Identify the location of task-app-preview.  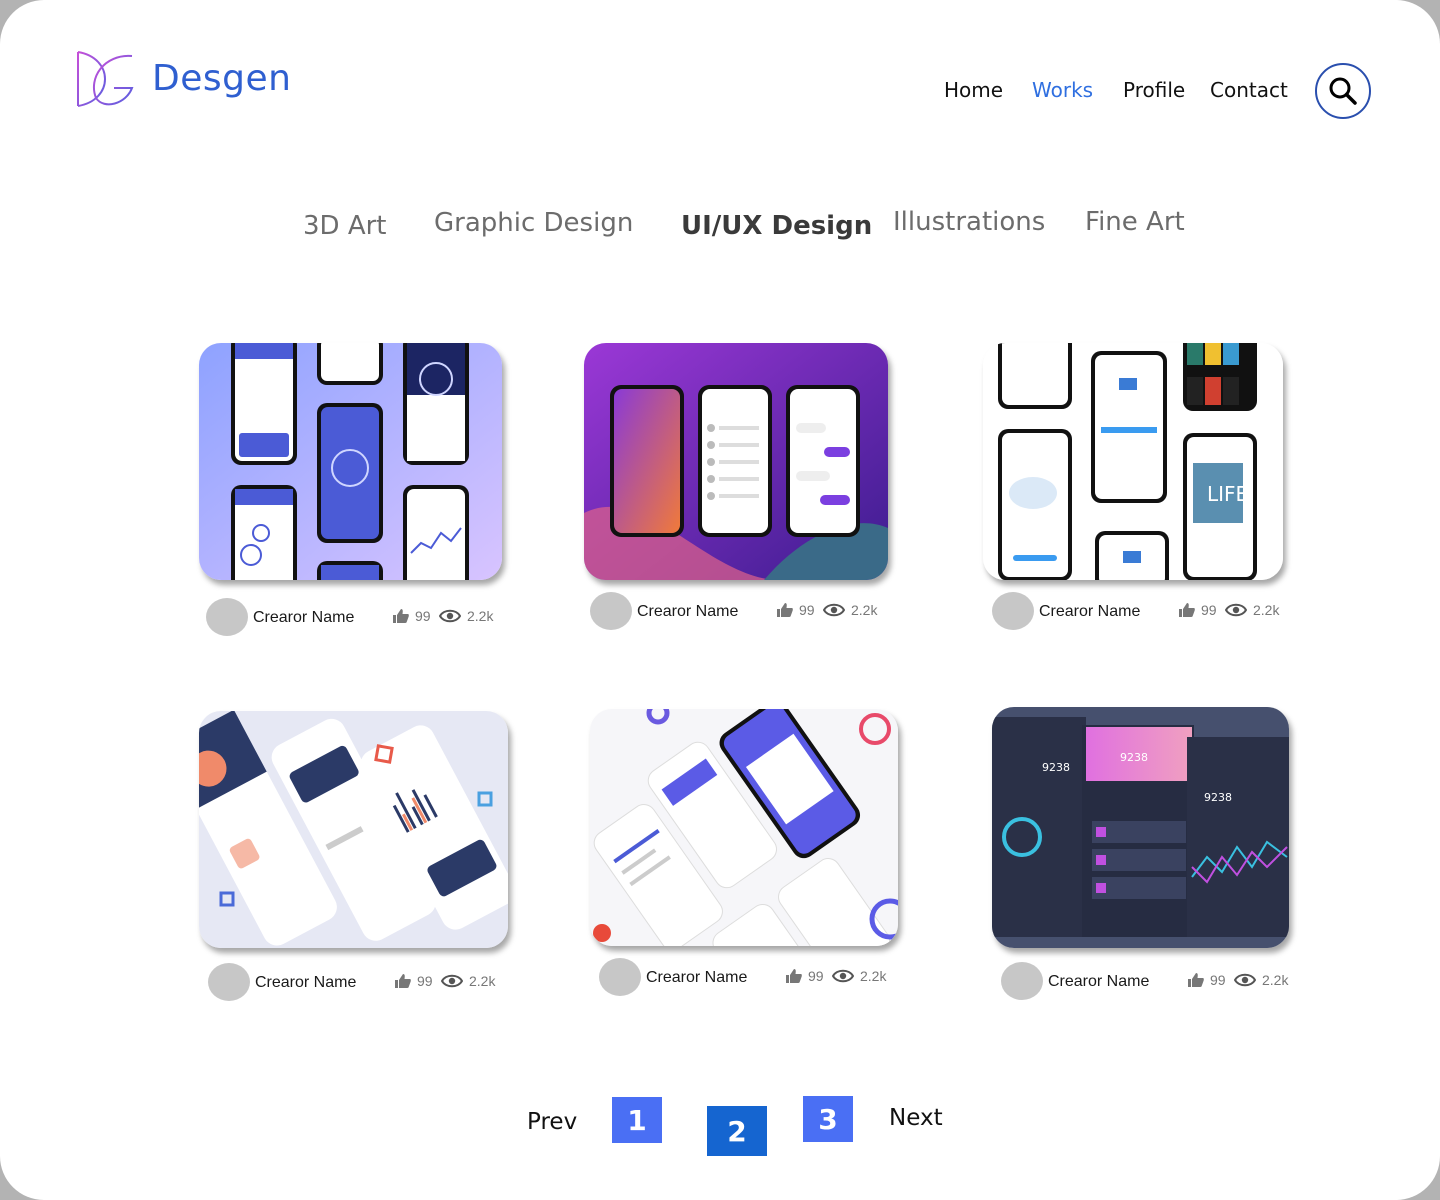
(744, 827).